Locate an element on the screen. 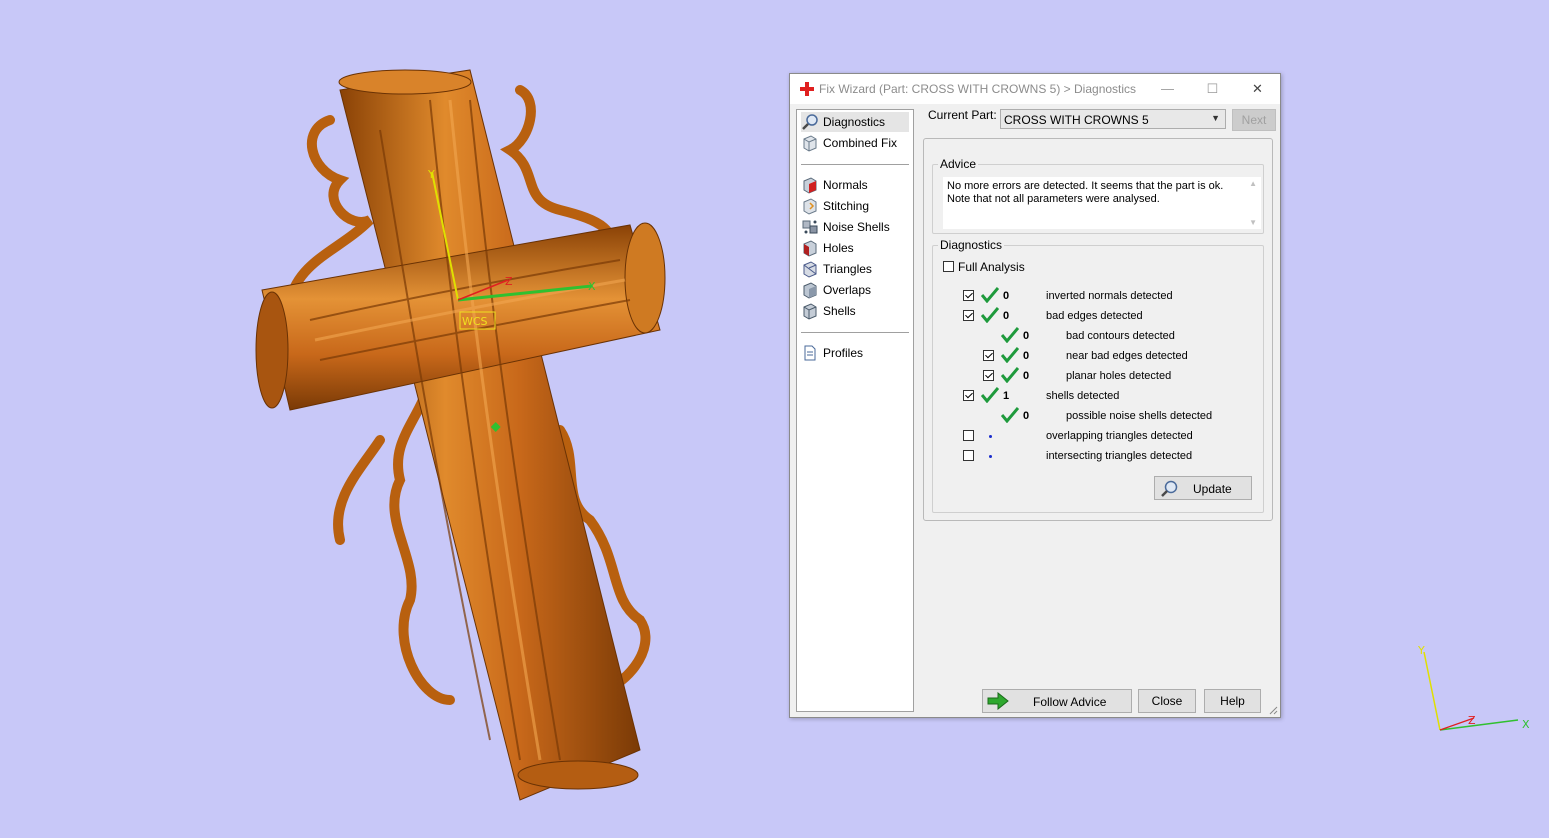  orientation-triad: Y X Z is located at coordinates (1473, 687).